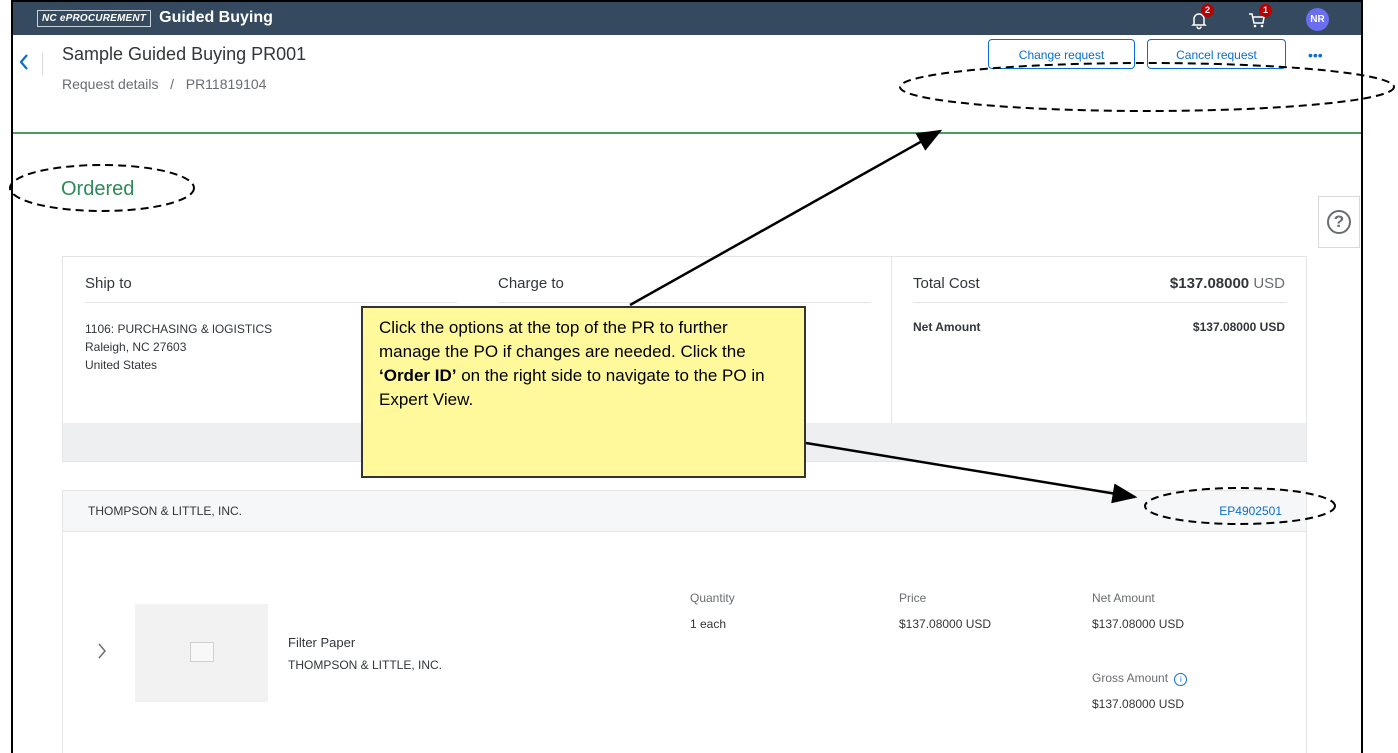 This screenshot has height=753, width=1398. What do you see at coordinates (164, 84) in the screenshot?
I see `breadcrumb: Request details / PR11819104` at bounding box center [164, 84].